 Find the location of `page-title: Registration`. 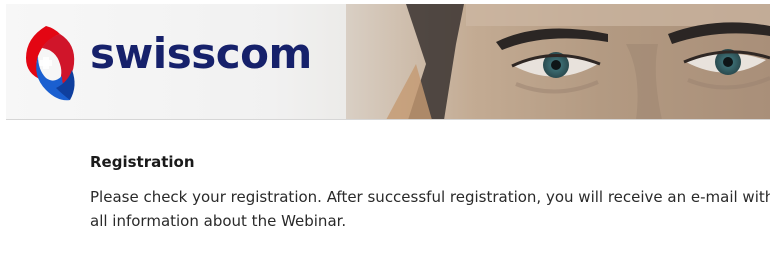

page-title: Registration is located at coordinates (142, 162).